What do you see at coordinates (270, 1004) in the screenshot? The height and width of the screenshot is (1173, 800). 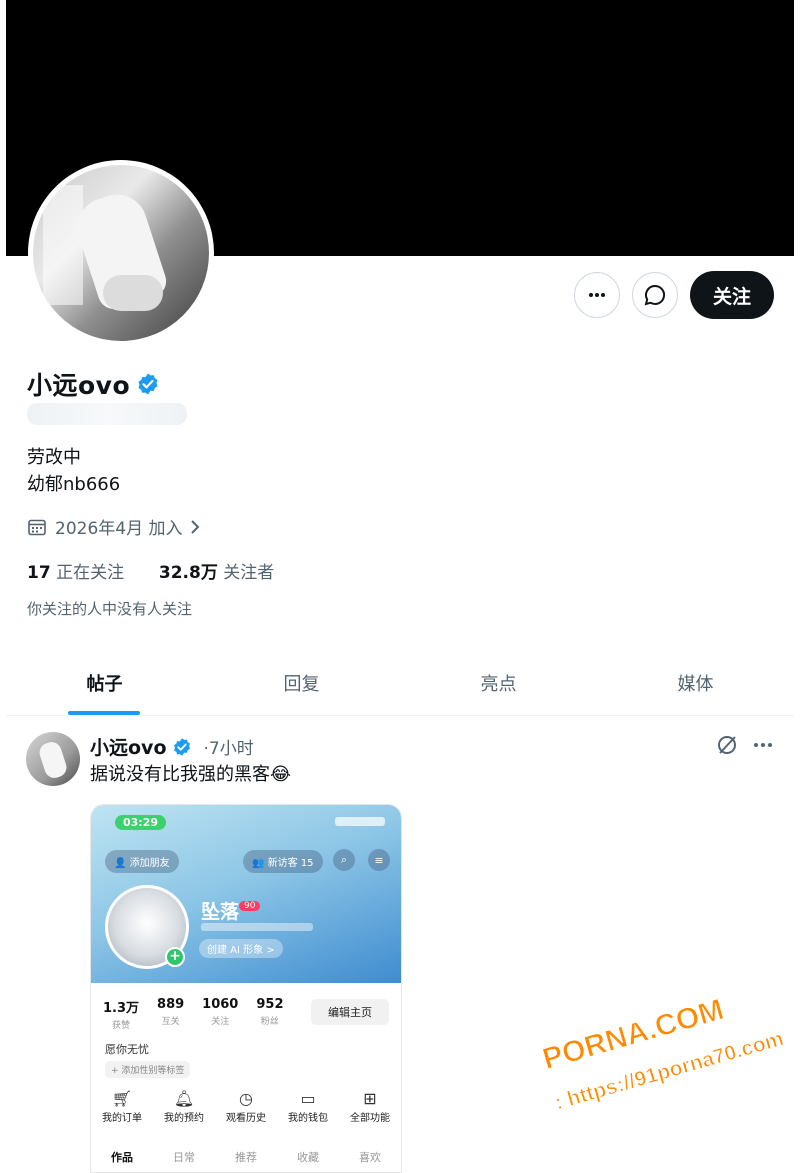 I see `stat-value: 952` at bounding box center [270, 1004].